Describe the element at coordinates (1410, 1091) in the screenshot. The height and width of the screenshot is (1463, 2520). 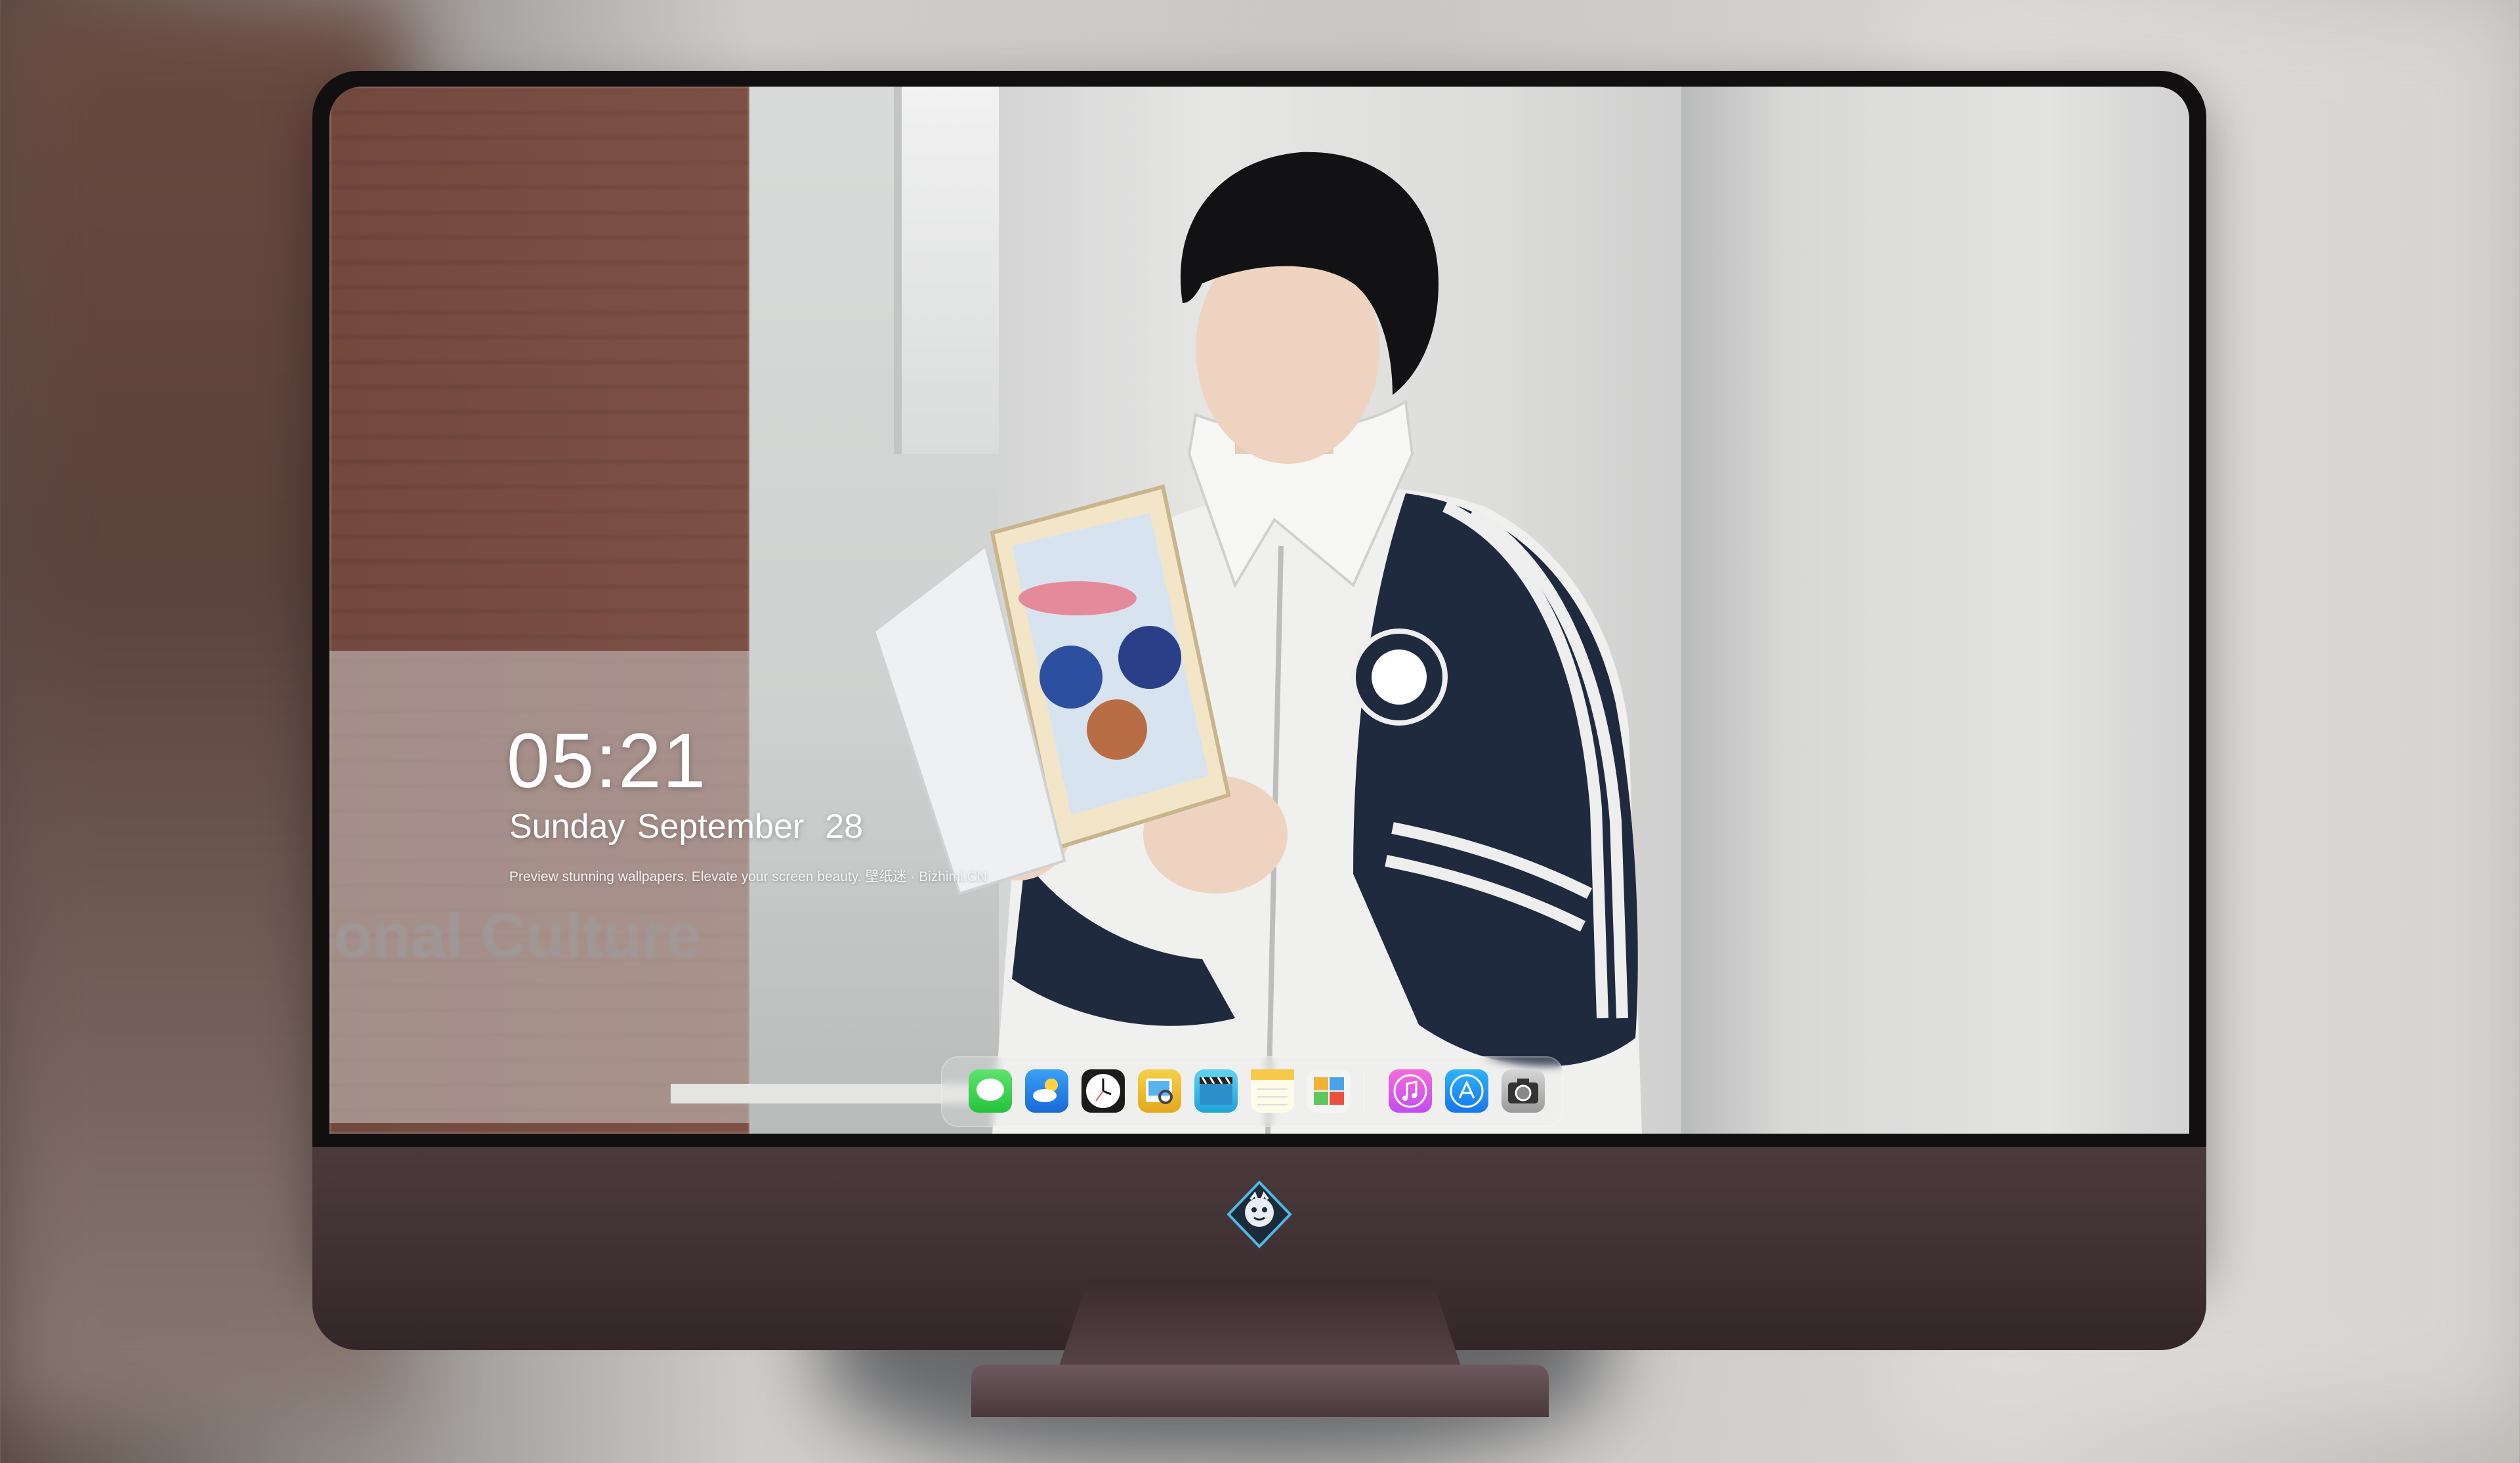
I see `music-icon` at that location.